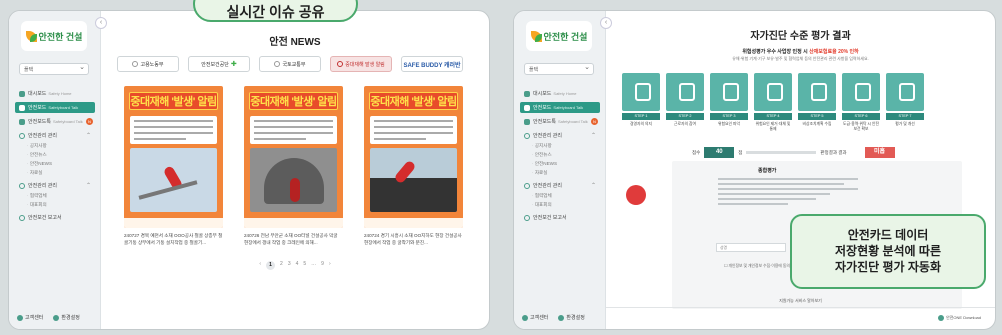  Describe the element at coordinates (553, 317) in the screenshot. I see `sidebar-footer: 고객센터 환경설정` at that location.